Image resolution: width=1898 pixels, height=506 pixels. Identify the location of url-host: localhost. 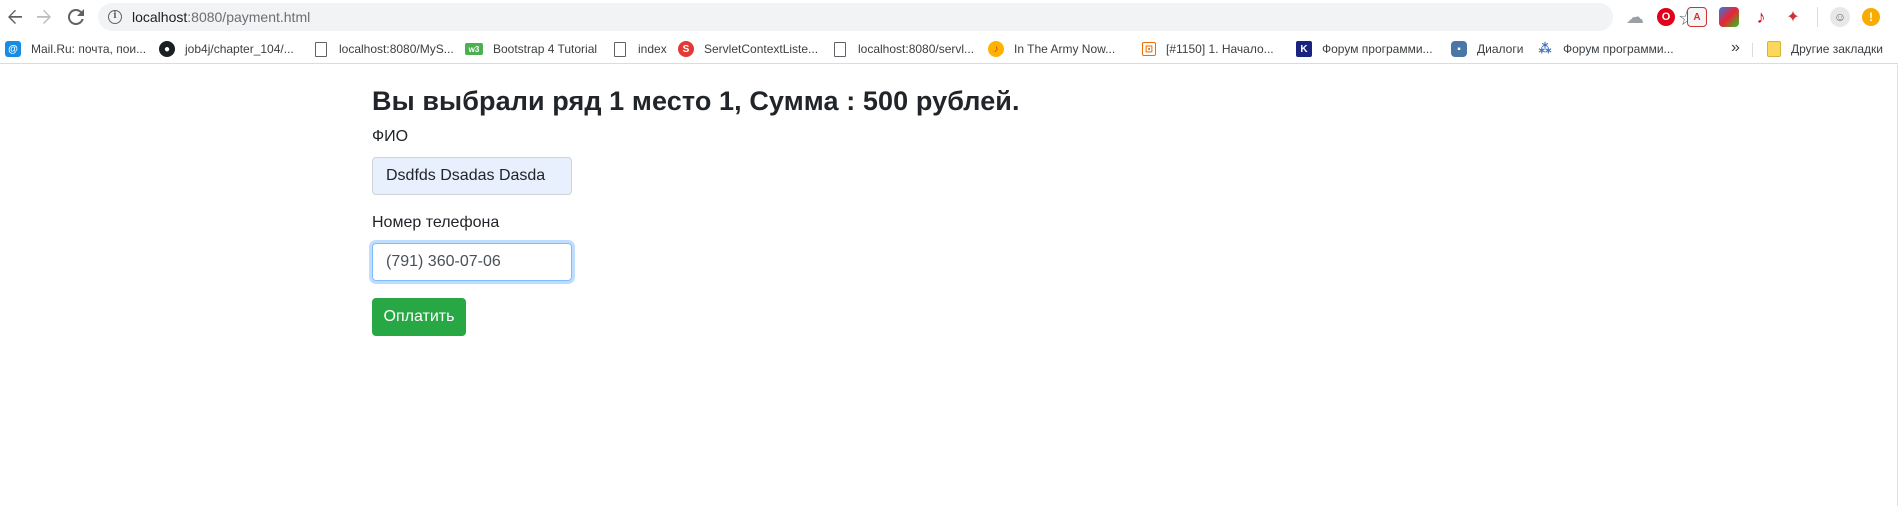
(160, 17).